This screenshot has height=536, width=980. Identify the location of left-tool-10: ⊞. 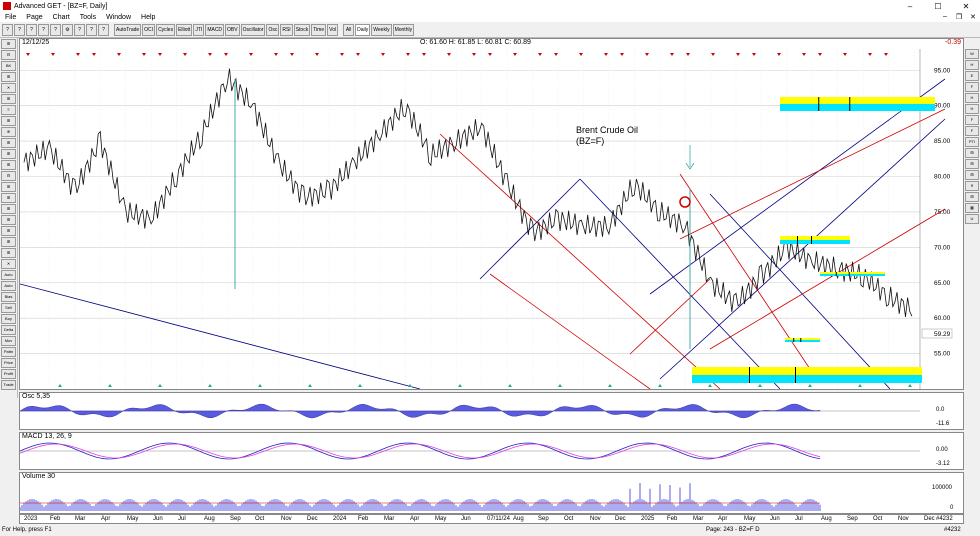
(8, 154).